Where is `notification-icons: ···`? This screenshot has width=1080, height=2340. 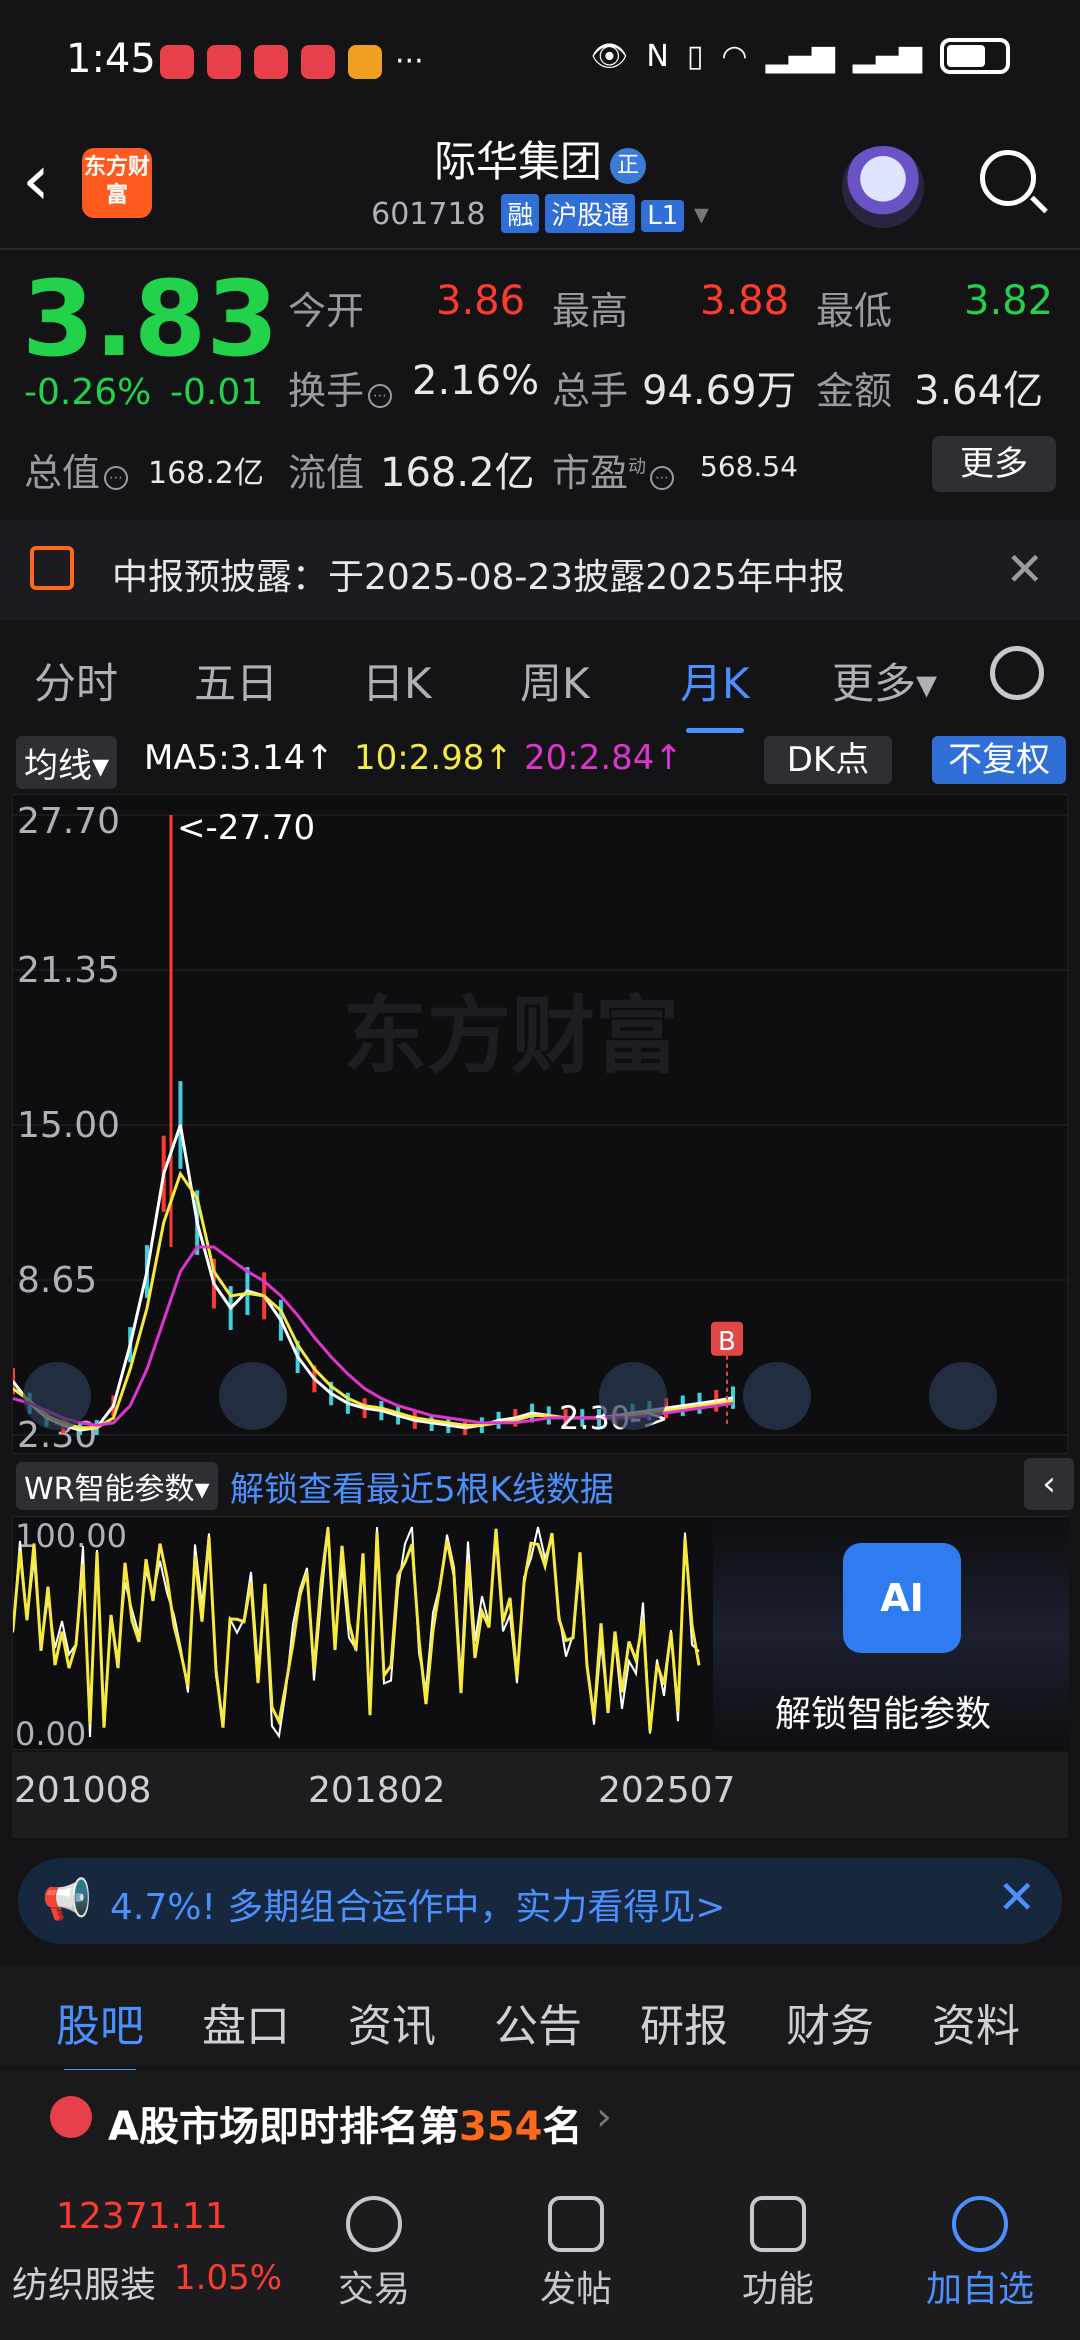 notification-icons: ··· is located at coordinates (292, 61).